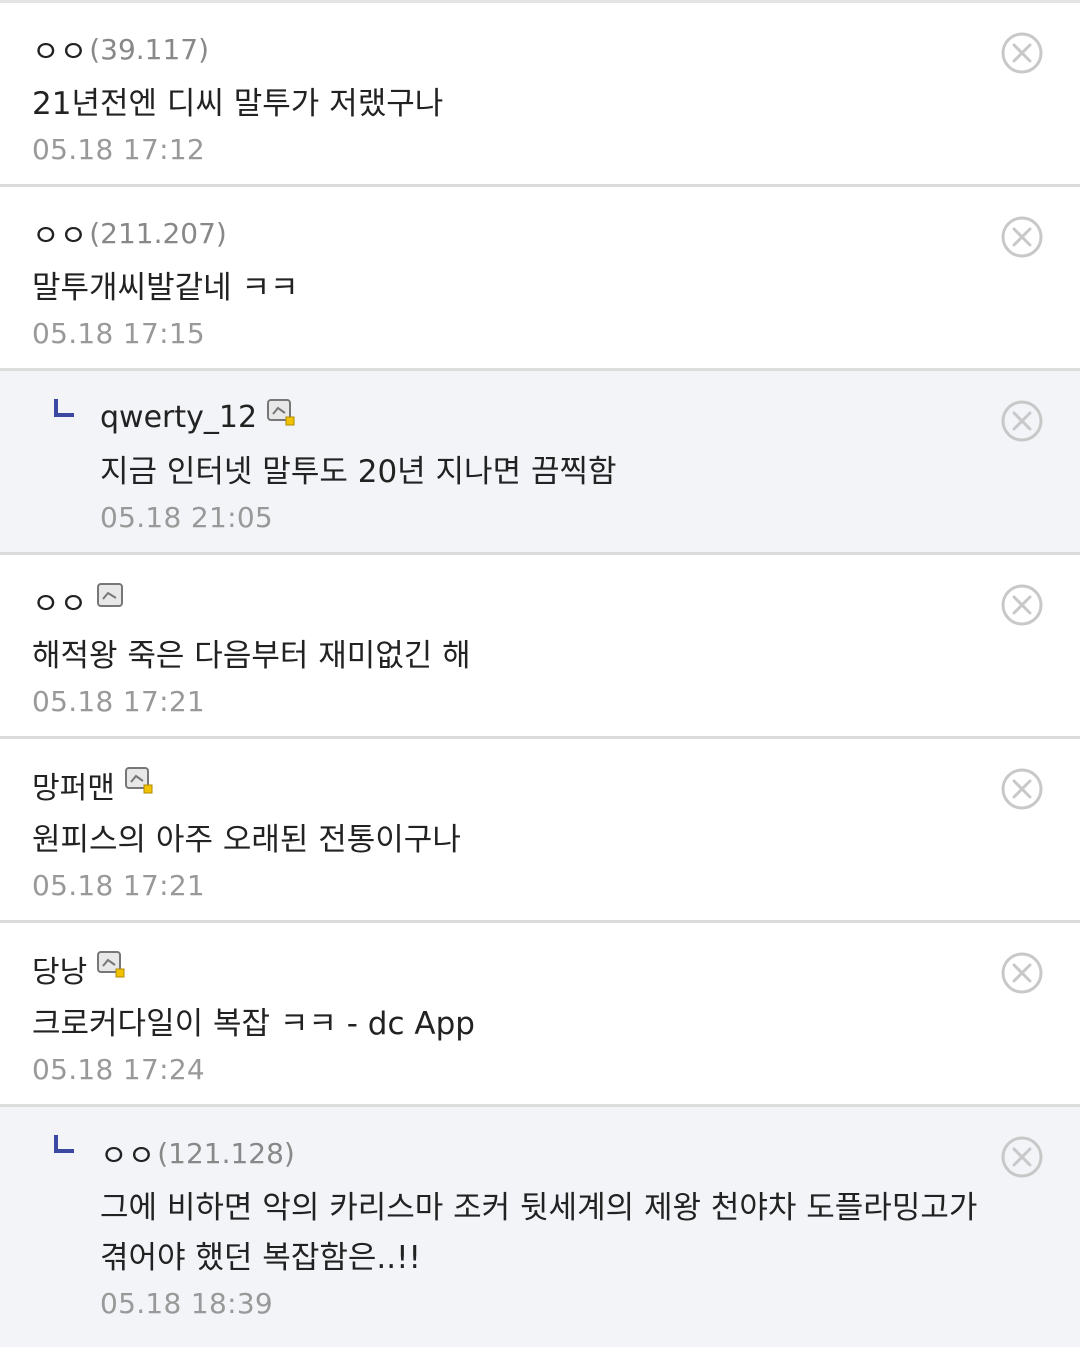 This screenshot has width=1080, height=1355. Describe the element at coordinates (187, 1303) in the screenshot. I see `comment-timestamp: 05.18 18:39` at that location.